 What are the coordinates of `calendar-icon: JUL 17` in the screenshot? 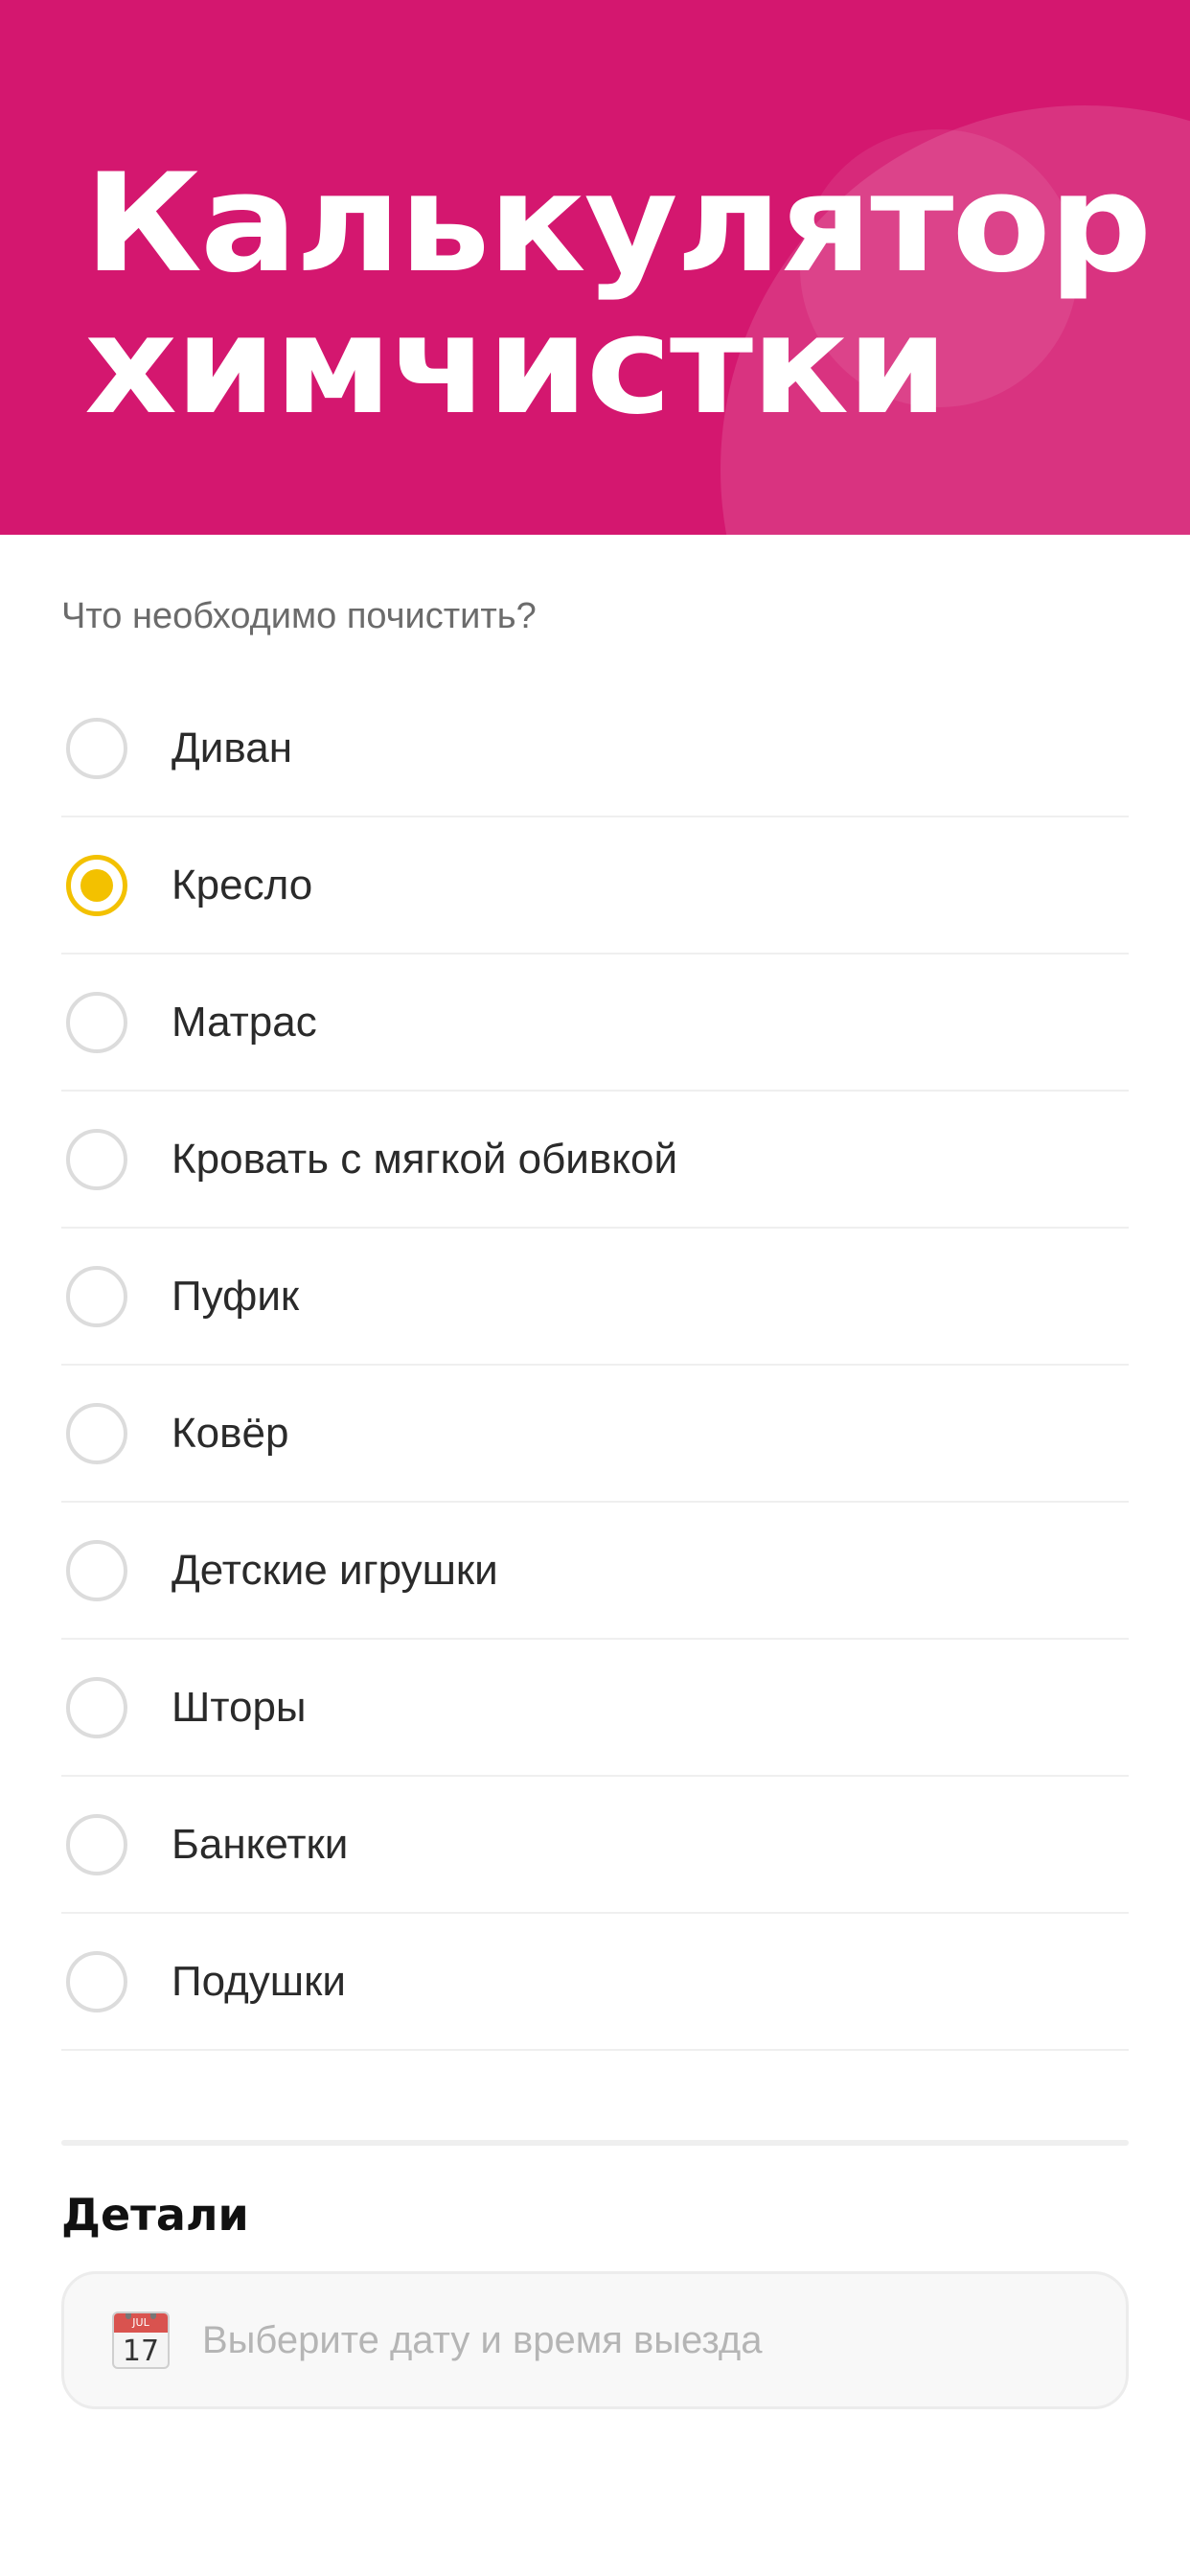 It's located at (141, 2340).